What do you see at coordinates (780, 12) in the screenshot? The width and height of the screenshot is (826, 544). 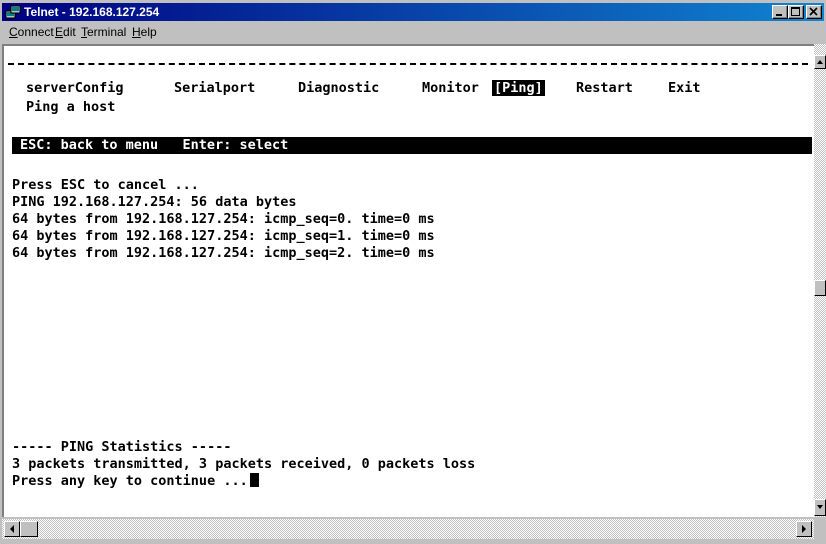 I see `minimize-button` at bounding box center [780, 12].